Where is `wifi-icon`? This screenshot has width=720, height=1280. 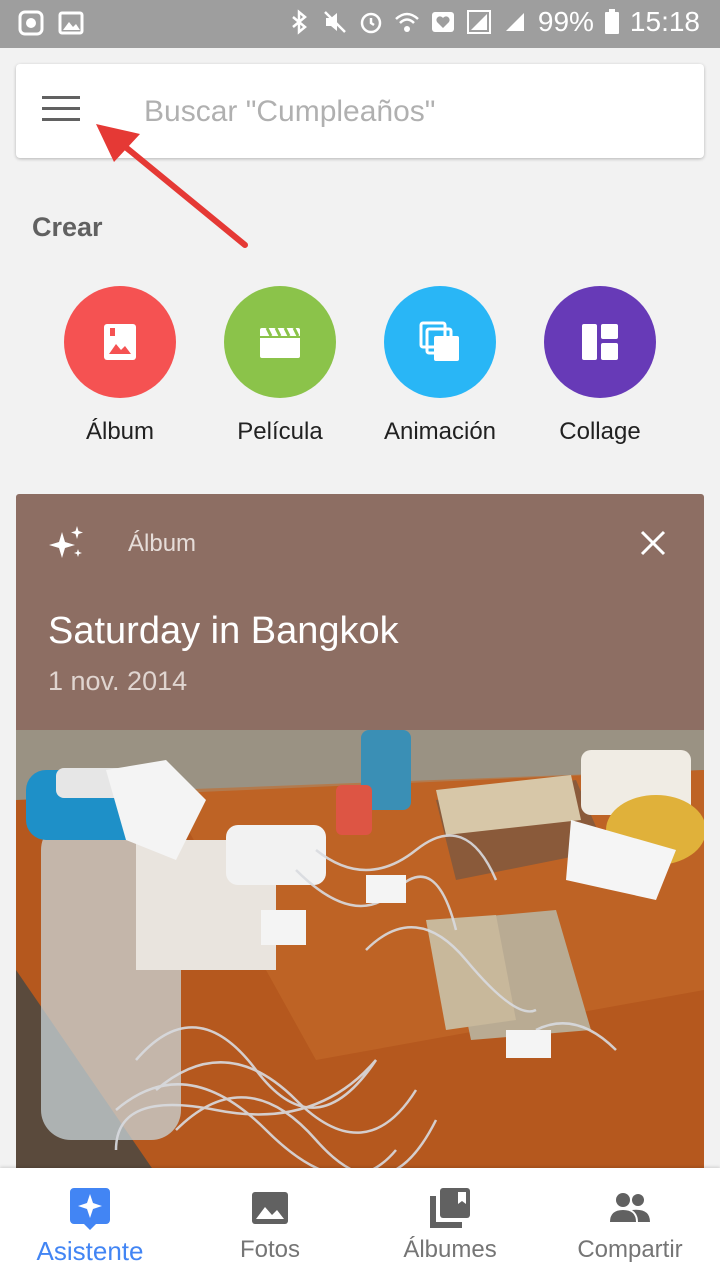 wifi-icon is located at coordinates (407, 22).